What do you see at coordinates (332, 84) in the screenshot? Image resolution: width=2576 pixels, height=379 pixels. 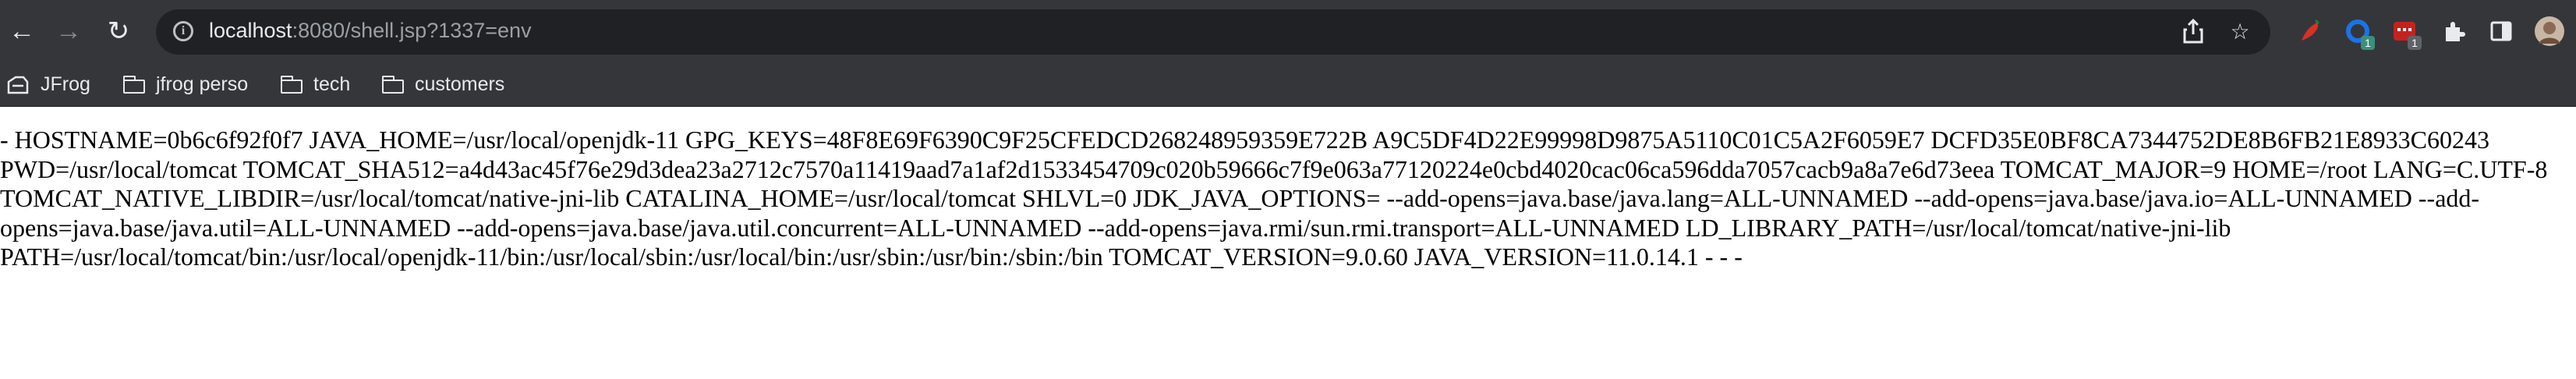 I see `bookmark-label: tech` at bounding box center [332, 84].